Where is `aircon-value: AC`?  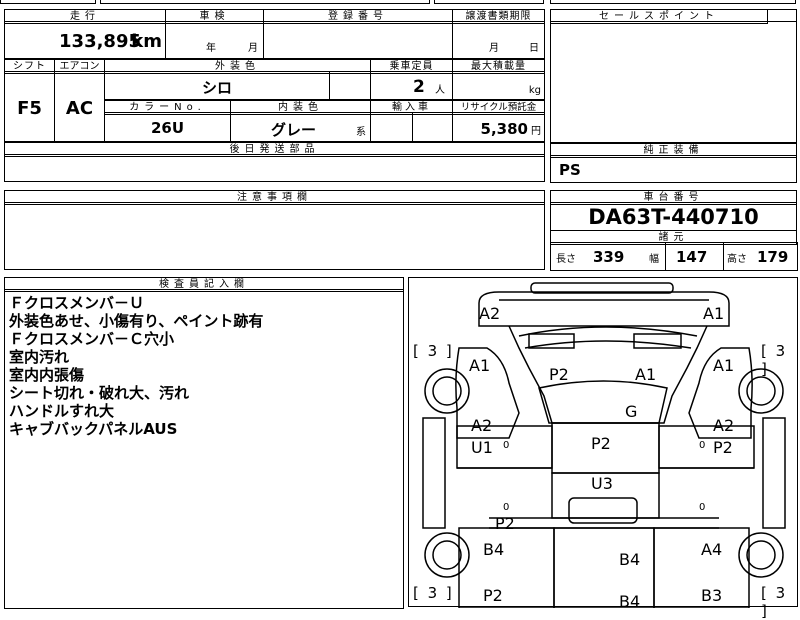 aircon-value: AC is located at coordinates (79, 108).